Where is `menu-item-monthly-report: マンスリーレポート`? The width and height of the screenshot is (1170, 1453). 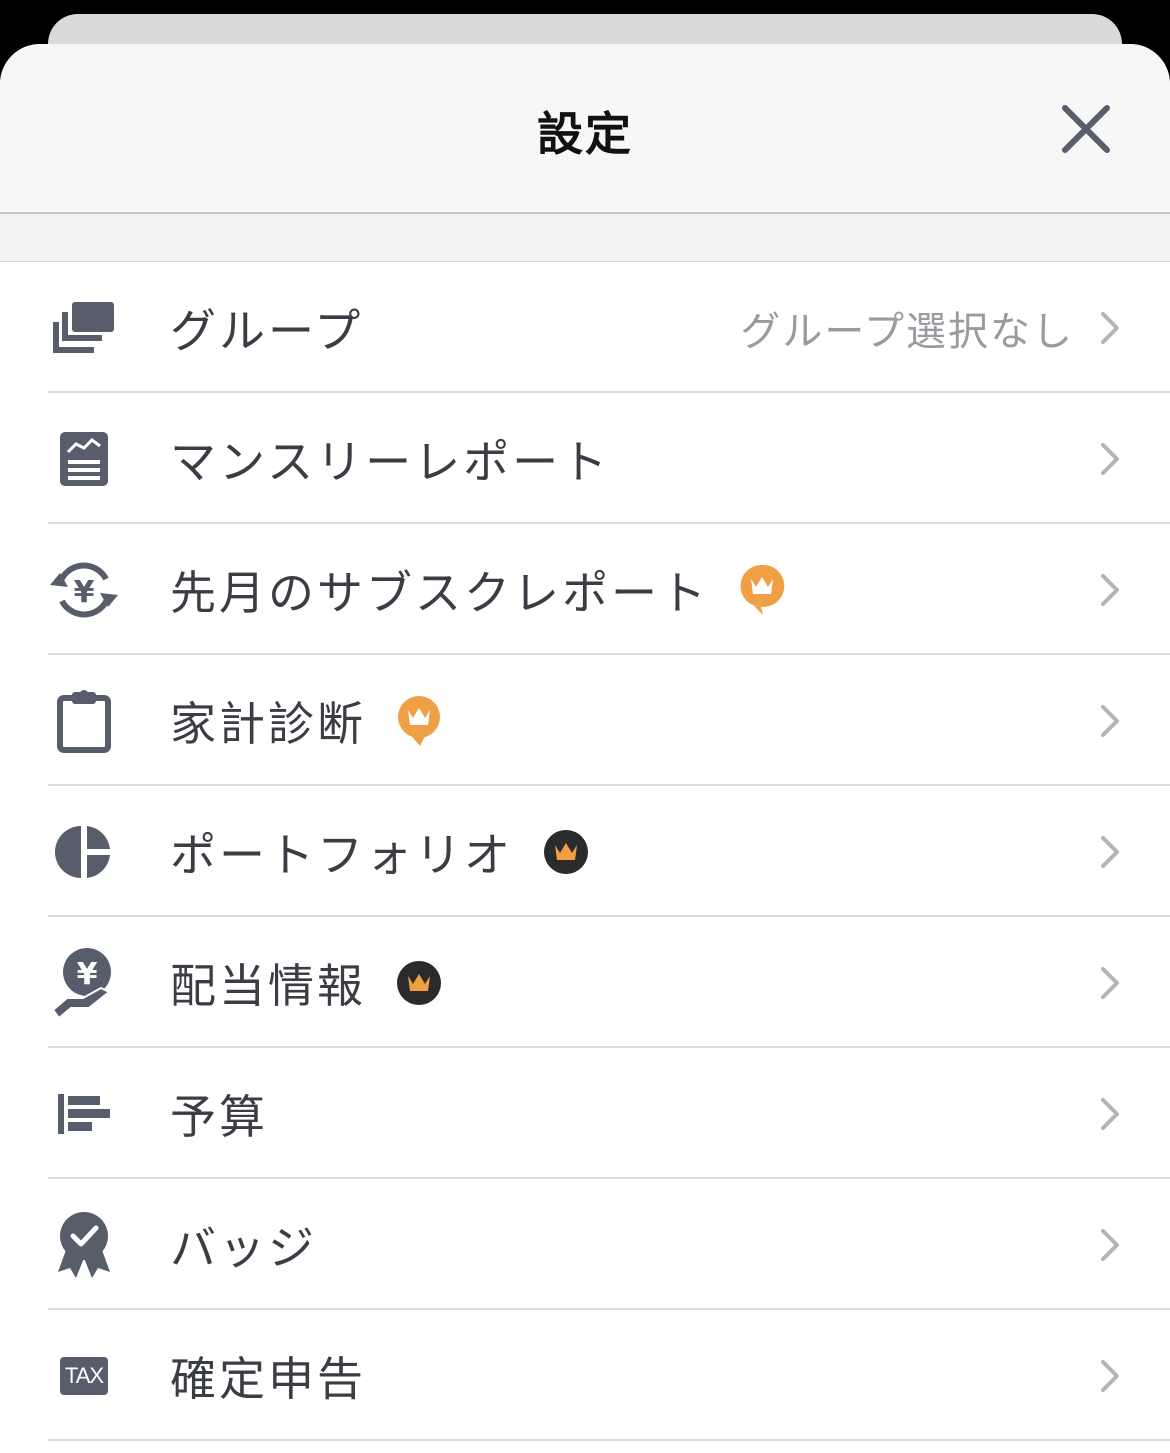 menu-item-monthly-report: マンスリーレポート is located at coordinates (585, 458).